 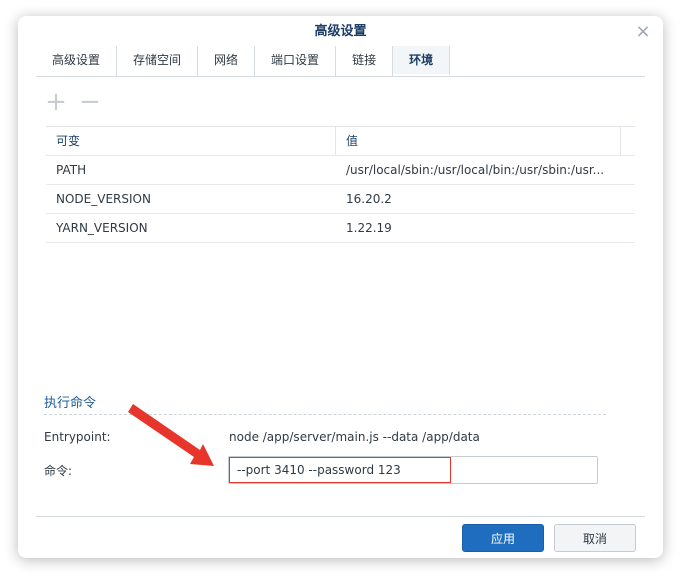 I want to click on annotation-arrow-icon, so click(x=171, y=435).